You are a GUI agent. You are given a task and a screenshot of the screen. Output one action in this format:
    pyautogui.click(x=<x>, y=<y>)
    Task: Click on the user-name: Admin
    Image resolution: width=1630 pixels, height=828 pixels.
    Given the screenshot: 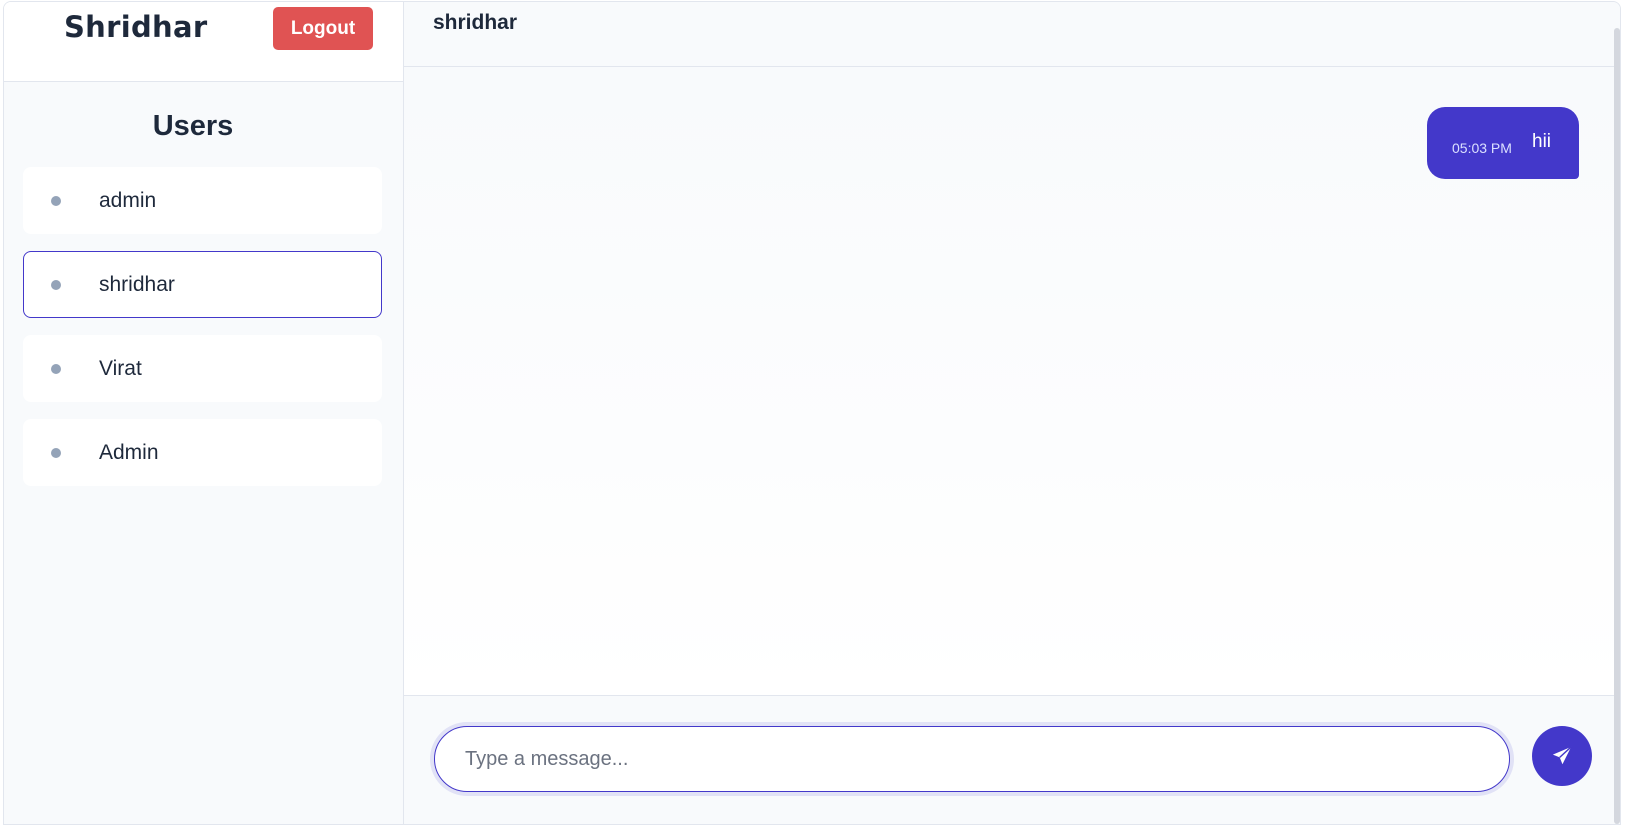 What is the action you would take?
    pyautogui.click(x=129, y=452)
    